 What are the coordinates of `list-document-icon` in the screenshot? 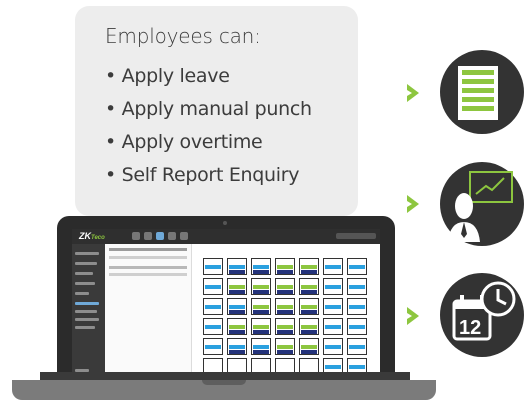 It's located at (482, 92).